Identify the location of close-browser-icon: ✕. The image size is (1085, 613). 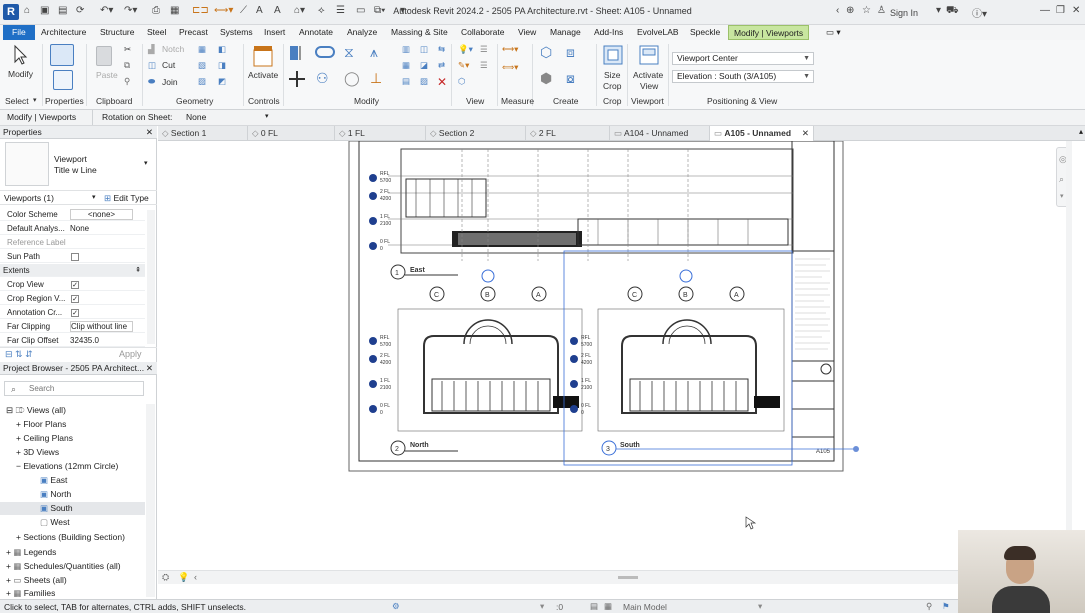
(149, 368).